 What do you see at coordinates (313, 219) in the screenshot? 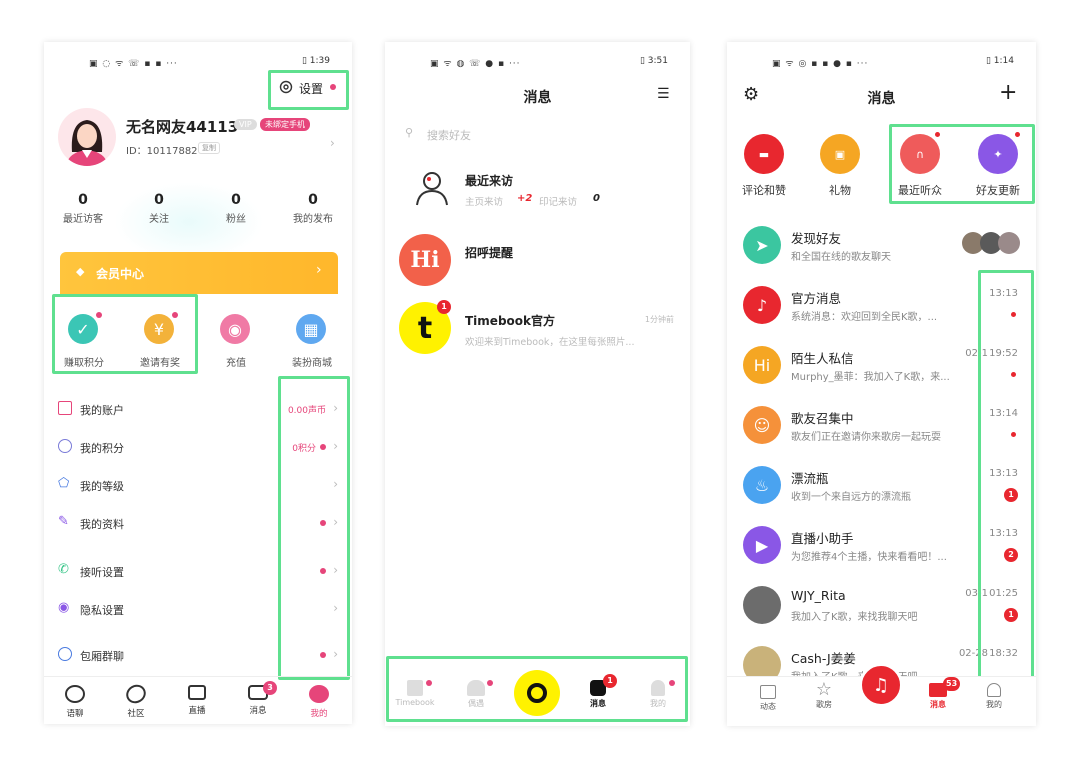
I see `stat-posts-label: 我的发布` at bounding box center [313, 219].